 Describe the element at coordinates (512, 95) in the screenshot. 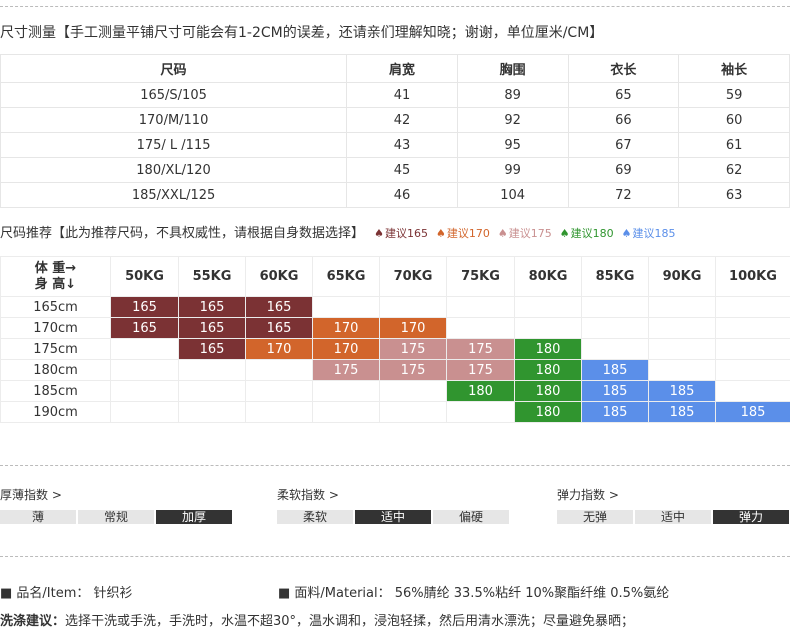

I see `table-cell: 89` at that location.